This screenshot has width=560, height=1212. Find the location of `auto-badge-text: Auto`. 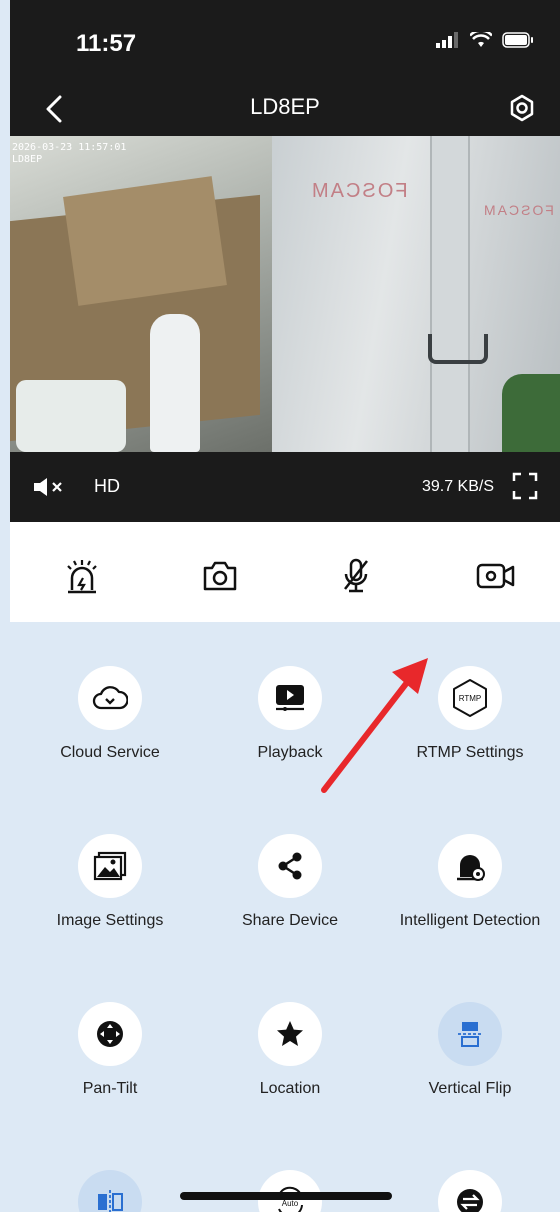

auto-badge-text: Auto is located at coordinates (290, 1203).